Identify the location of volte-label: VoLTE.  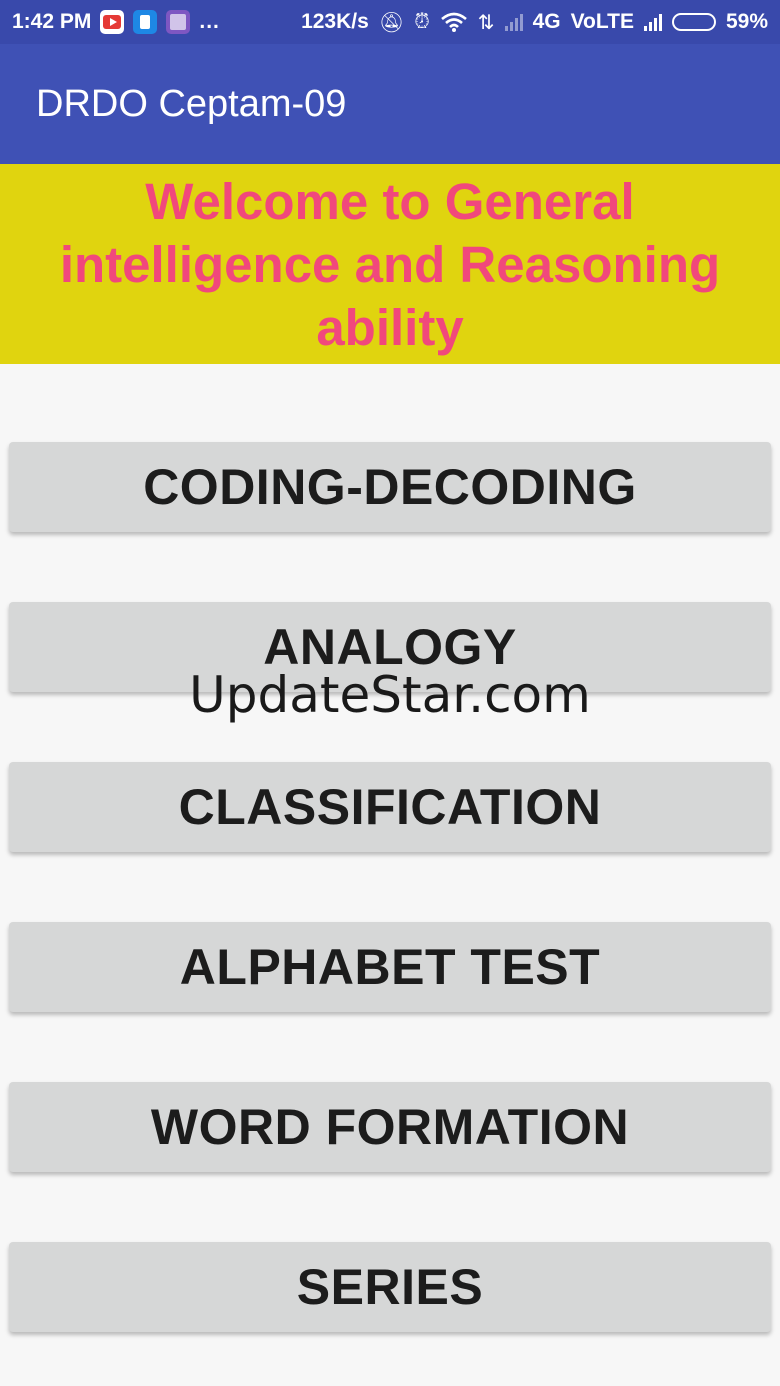
(602, 21).